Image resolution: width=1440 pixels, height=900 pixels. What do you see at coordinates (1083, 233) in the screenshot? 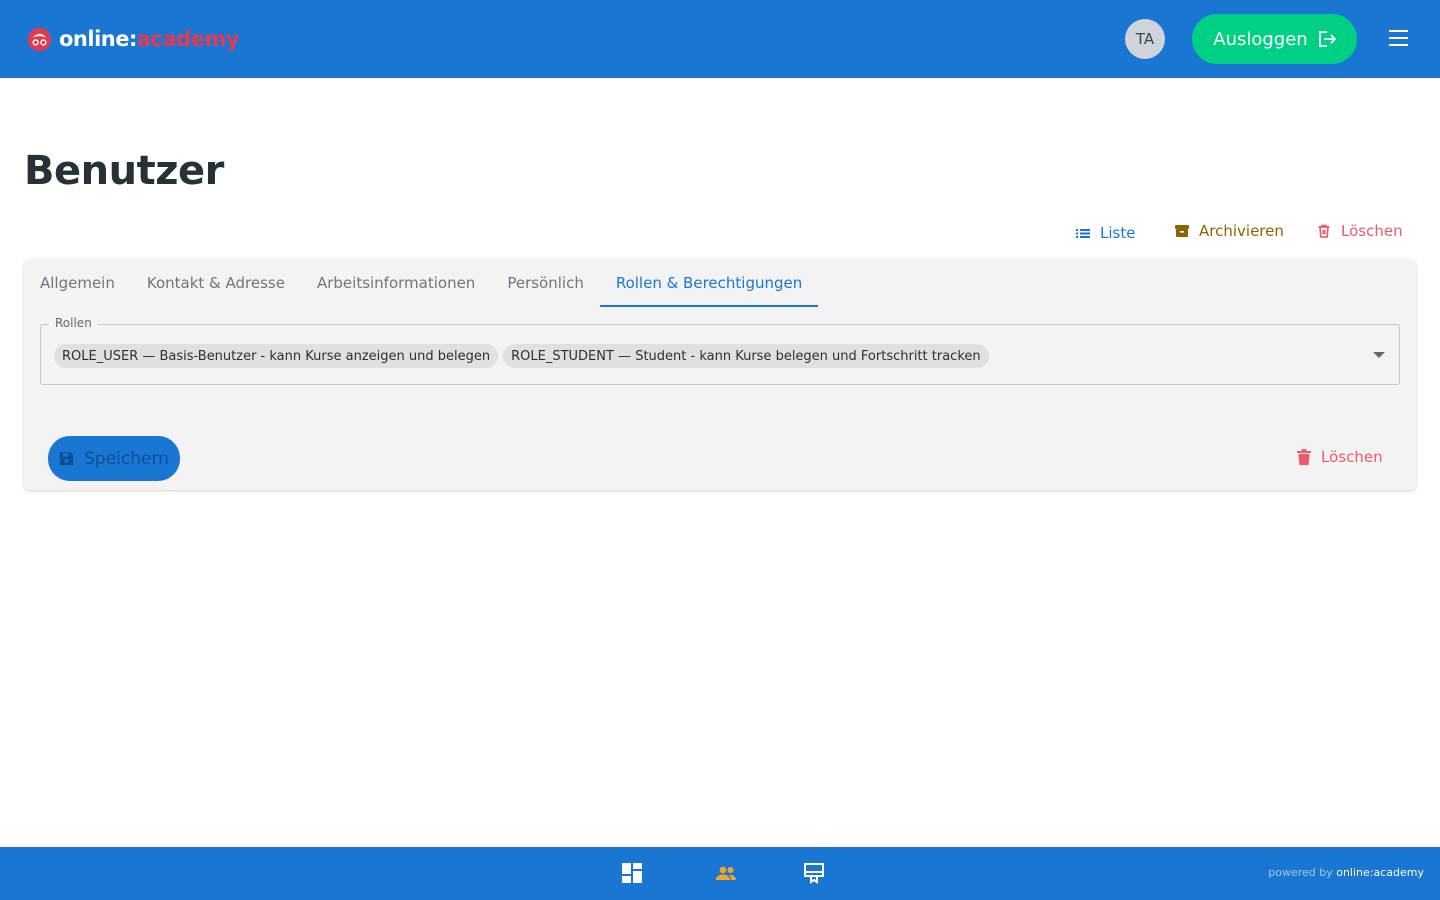
I see `list-icon` at bounding box center [1083, 233].